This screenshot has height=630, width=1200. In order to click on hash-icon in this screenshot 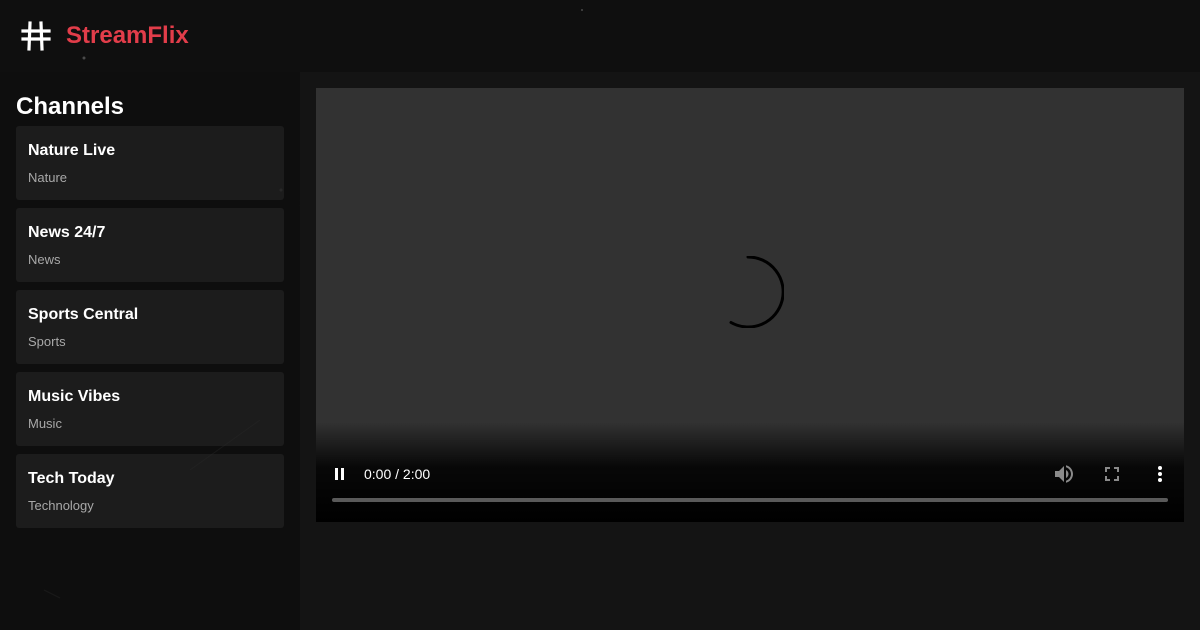, I will do `click(36, 36)`.